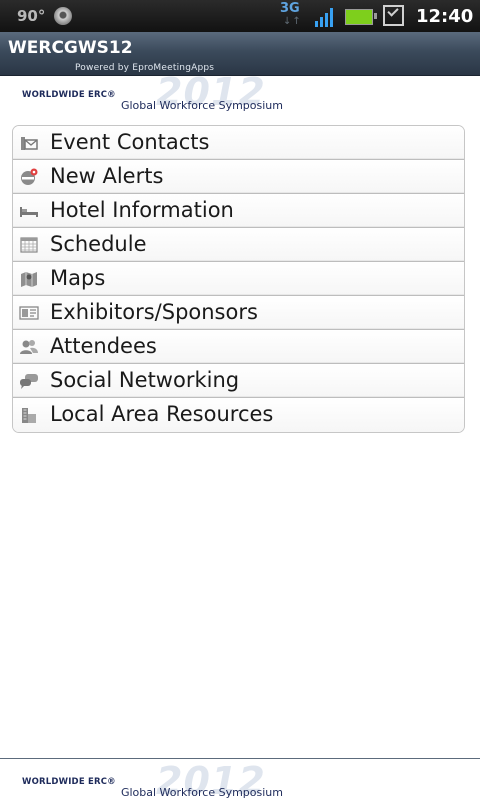  Describe the element at coordinates (393, 15) in the screenshot. I see `checkbox-notification-icon` at that location.